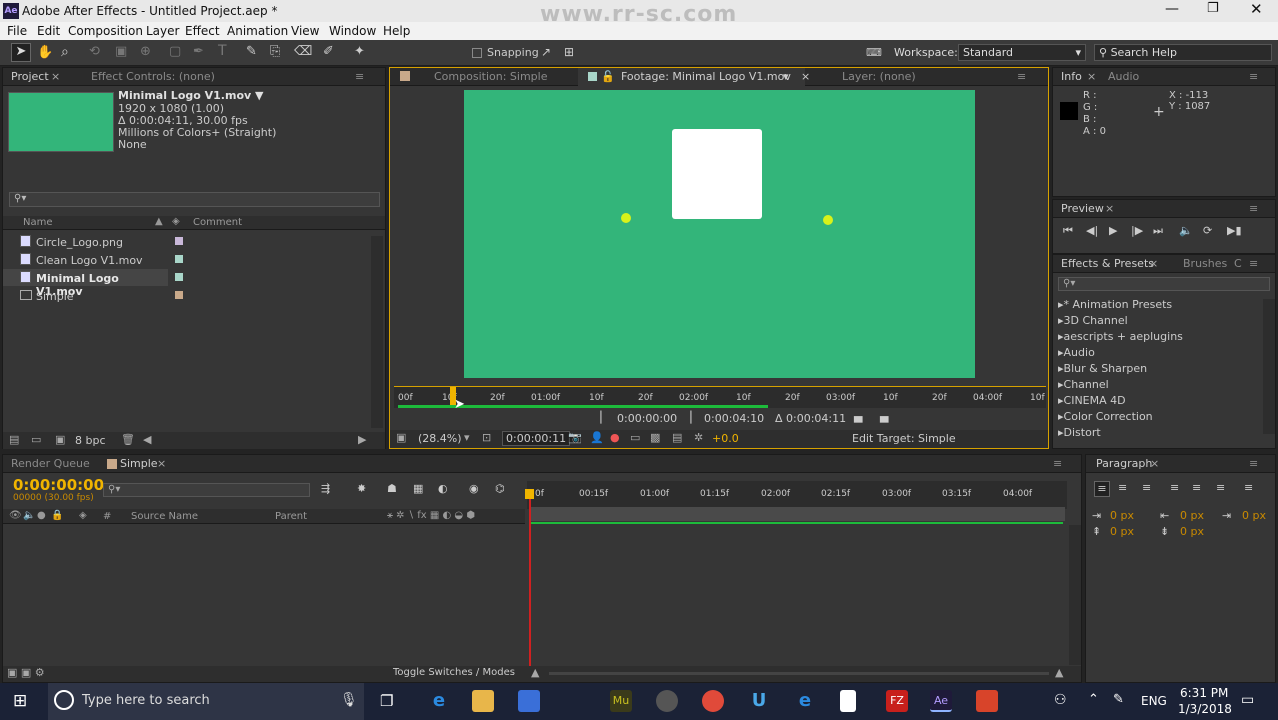 This screenshot has width=1278, height=720. I want to click on new-folder-icon: ▭, so click(36, 439).